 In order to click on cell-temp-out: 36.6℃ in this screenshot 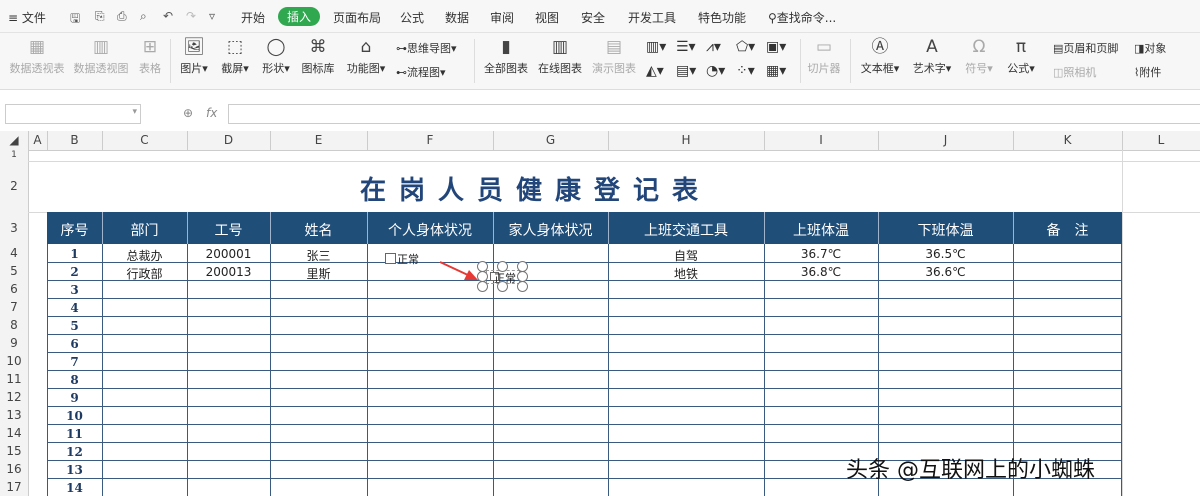, I will do `click(945, 272)`.